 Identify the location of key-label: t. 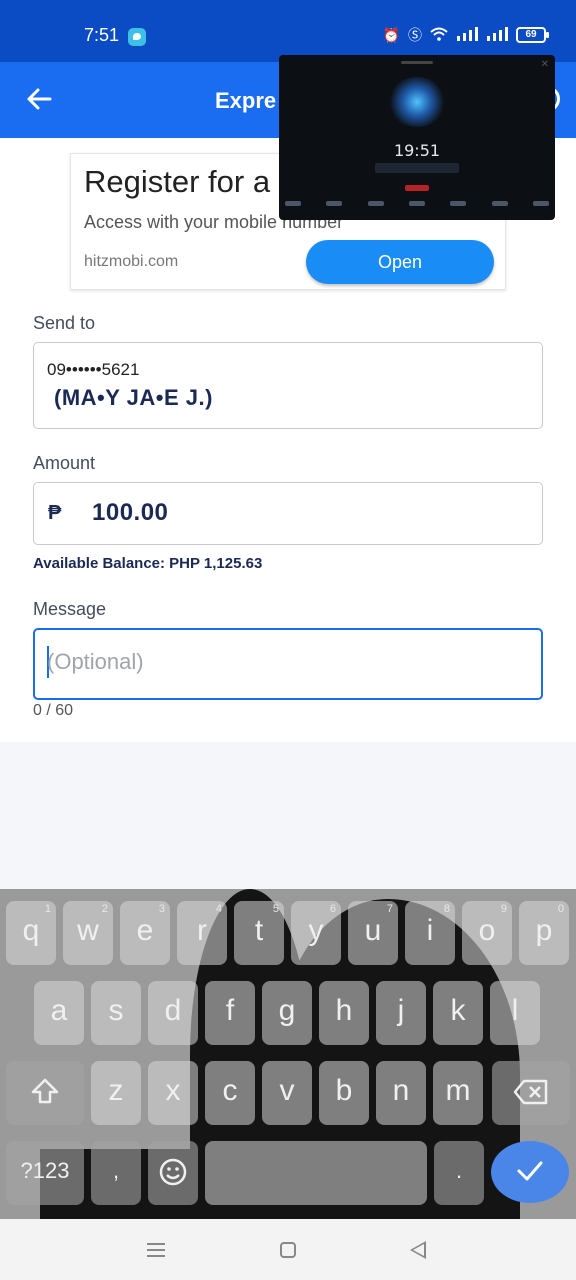
(259, 930).